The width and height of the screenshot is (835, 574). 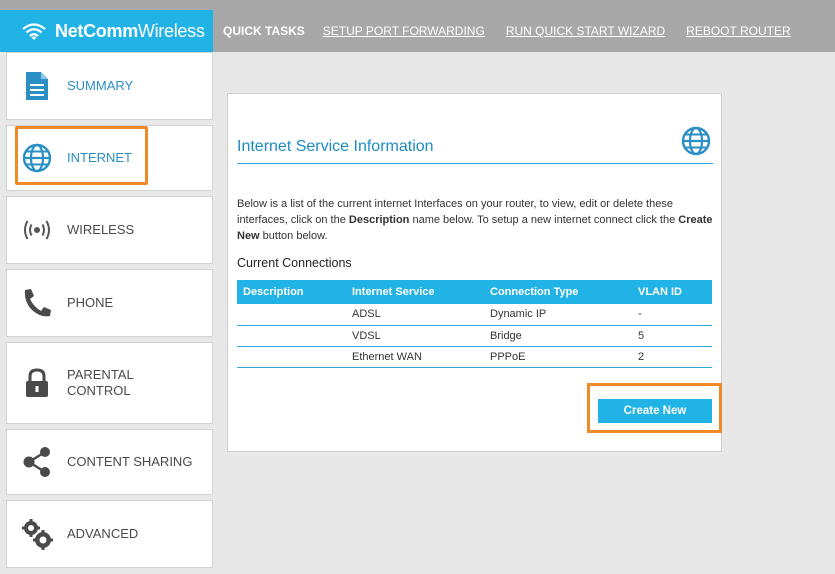 What do you see at coordinates (90, 302) in the screenshot?
I see `sidebar-item-label: PHONE` at bounding box center [90, 302].